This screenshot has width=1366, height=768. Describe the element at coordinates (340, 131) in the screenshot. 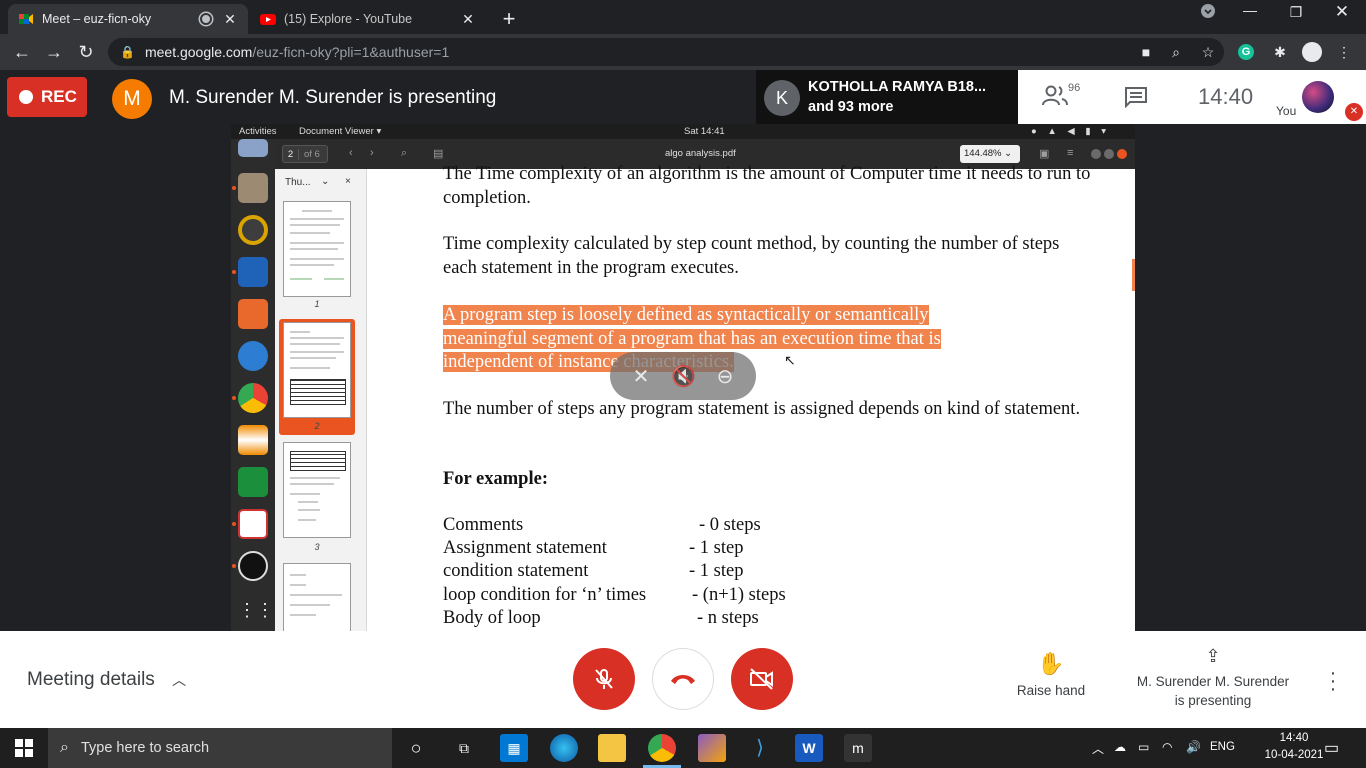

I see `app-menu-label: Document Viewer ▾` at that location.